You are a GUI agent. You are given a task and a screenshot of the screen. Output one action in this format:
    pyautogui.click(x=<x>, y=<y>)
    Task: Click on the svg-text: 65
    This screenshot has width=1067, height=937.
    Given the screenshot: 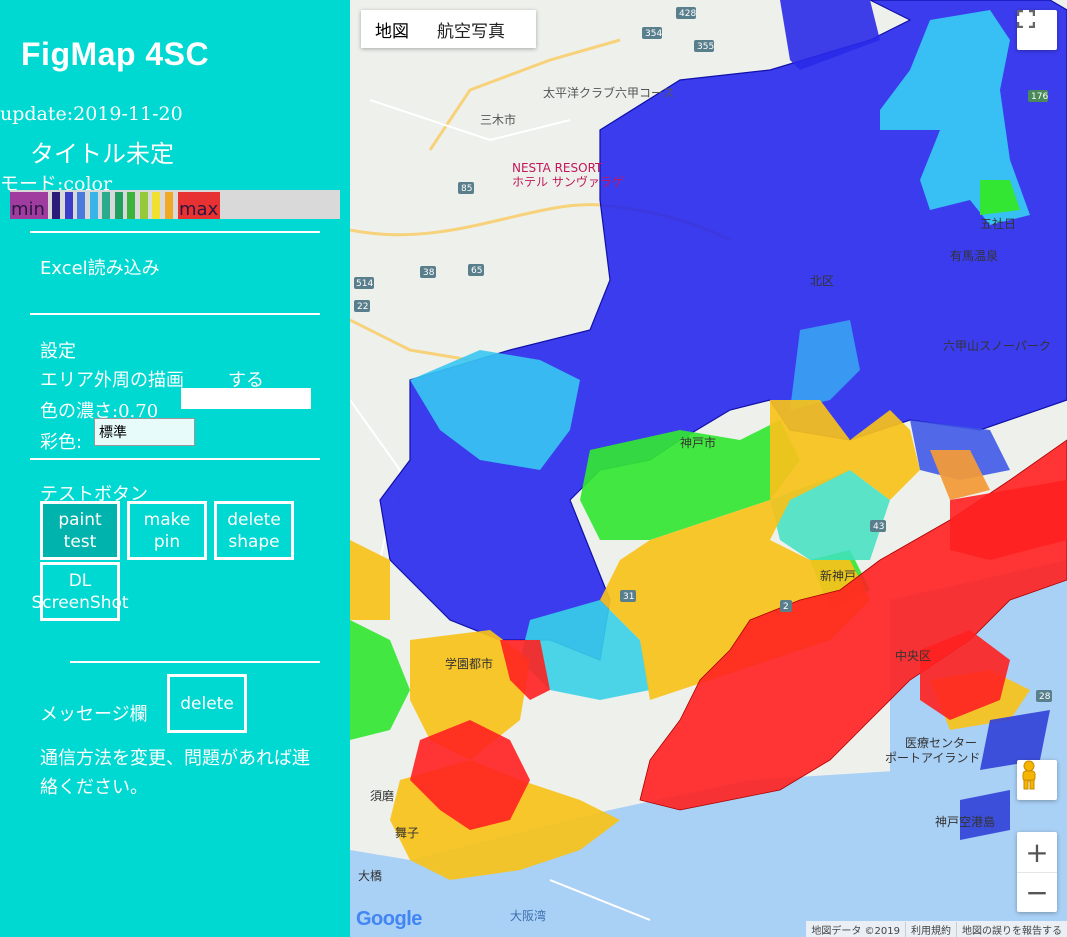 What is the action you would take?
    pyautogui.click(x=476, y=271)
    